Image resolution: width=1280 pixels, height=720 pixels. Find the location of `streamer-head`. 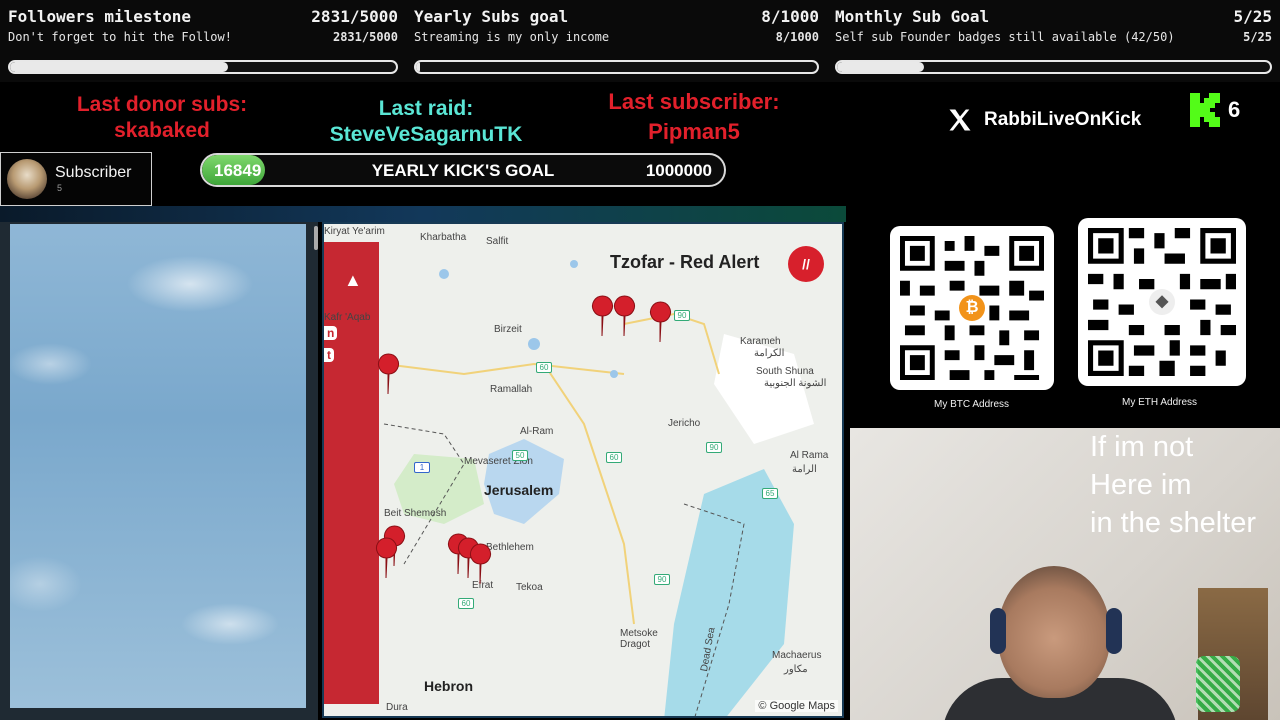

streamer-head is located at coordinates (1054, 632).